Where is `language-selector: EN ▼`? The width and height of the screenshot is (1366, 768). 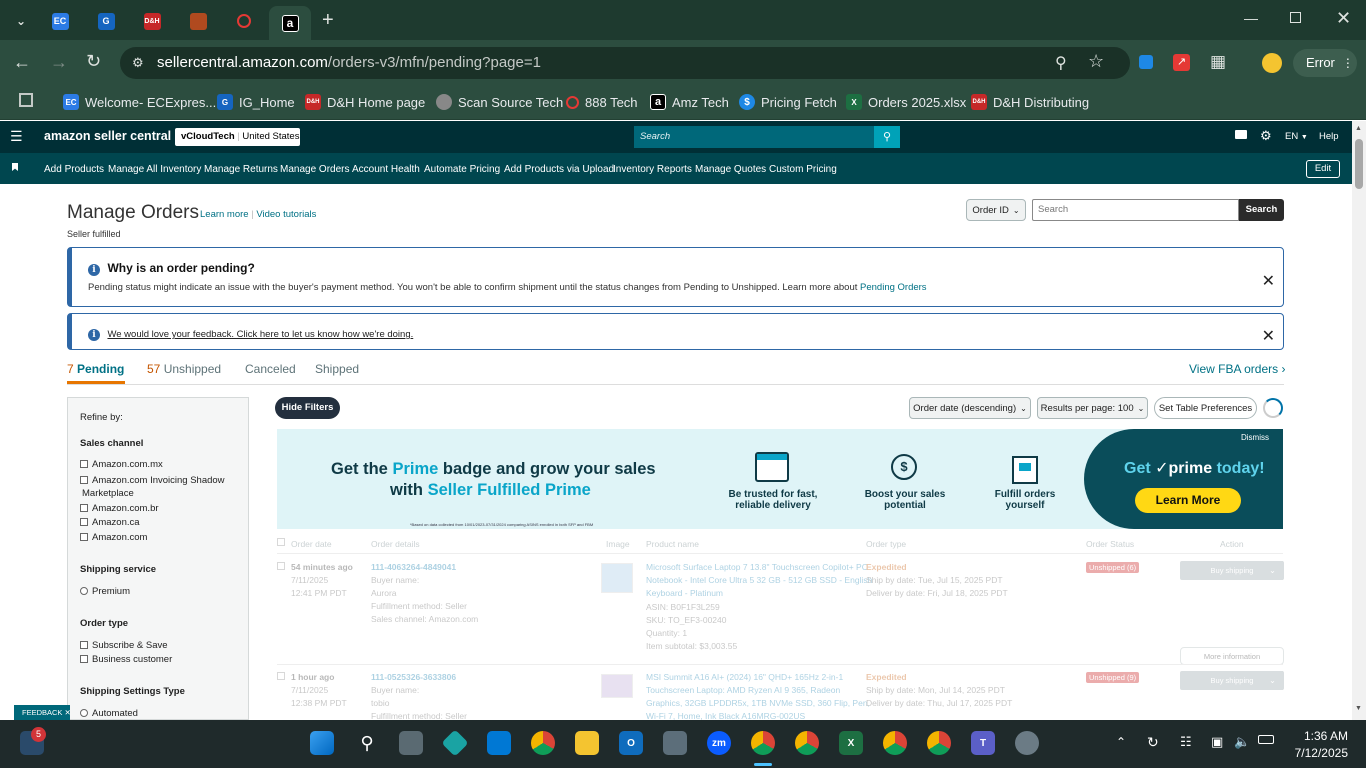
language-selector: EN ▼ is located at coordinates (1296, 136).